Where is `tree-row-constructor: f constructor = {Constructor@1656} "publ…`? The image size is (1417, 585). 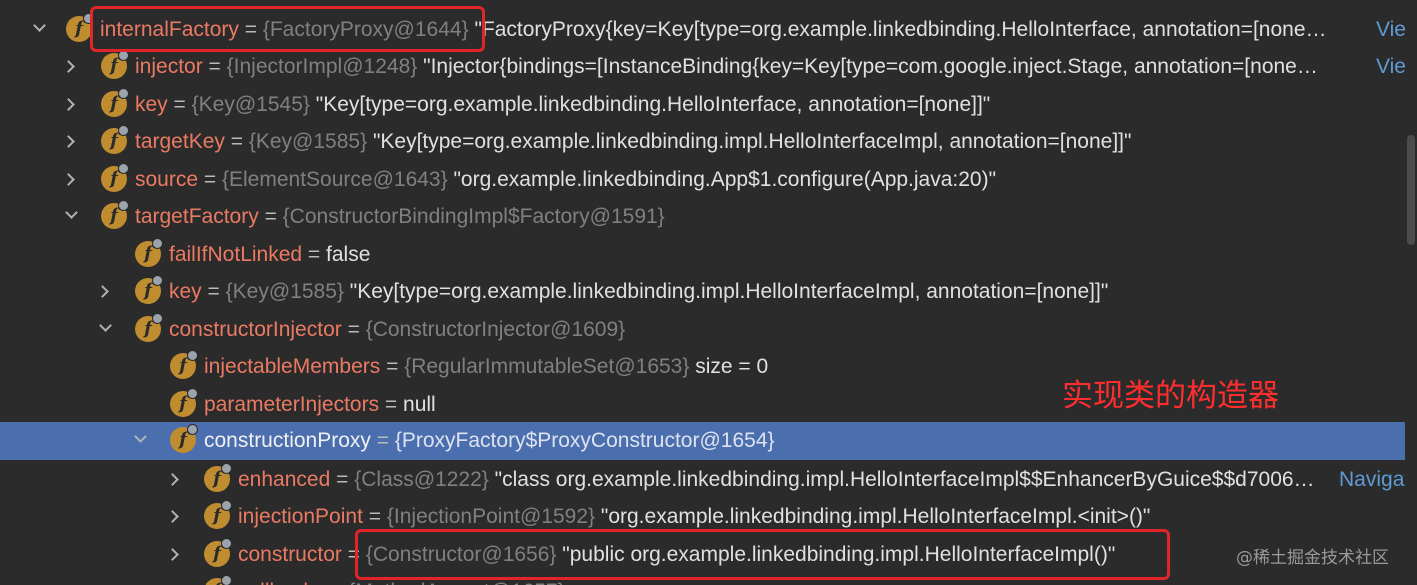 tree-row-constructor: f constructor = {Constructor@1656} "publ… is located at coordinates (702, 555).